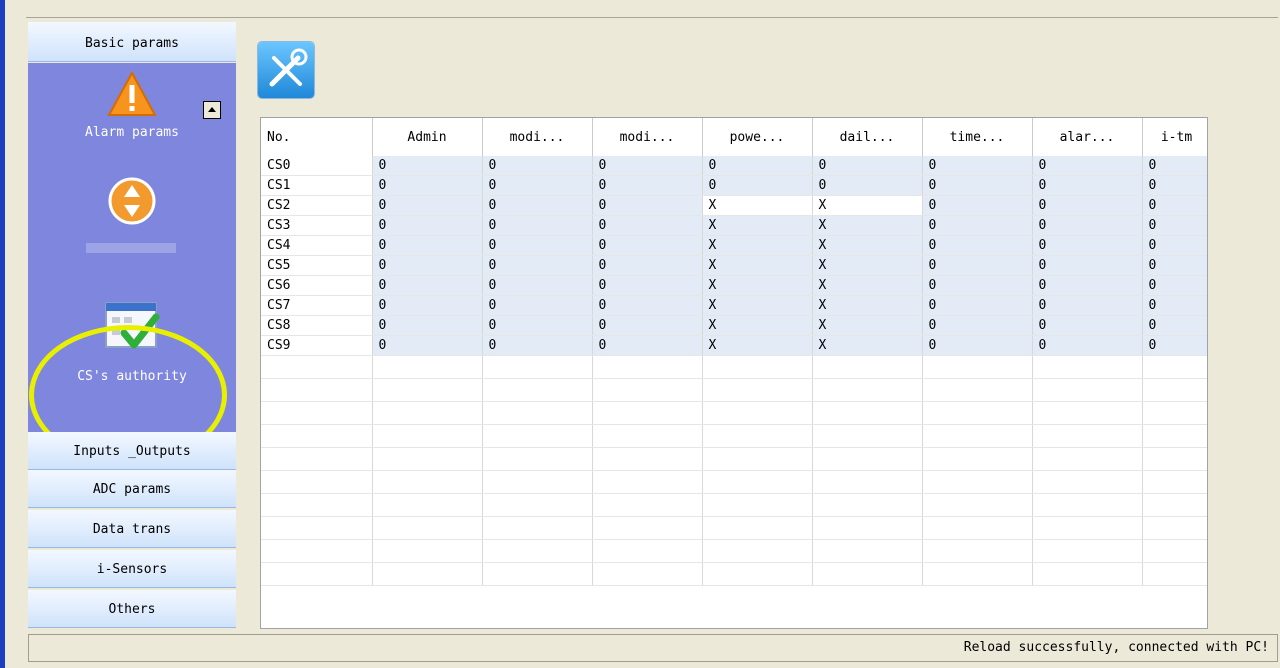 The image size is (1280, 668). Describe the element at coordinates (1174, 137) in the screenshot. I see `column-header: i-tm` at that location.